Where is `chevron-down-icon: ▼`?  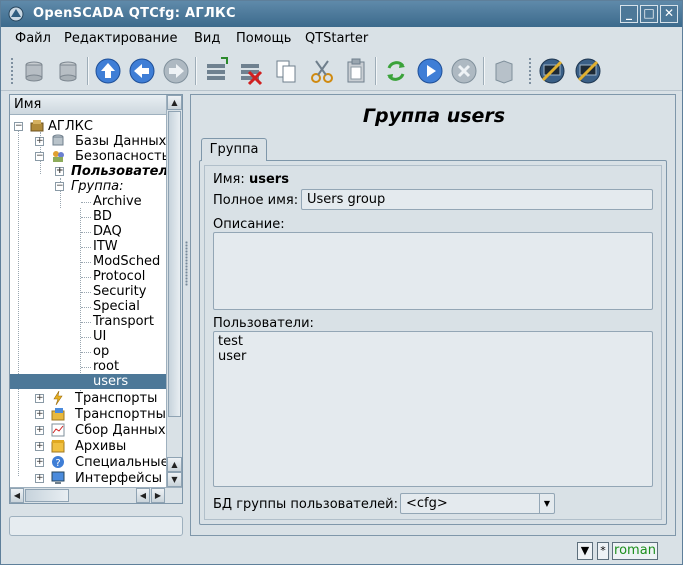 chevron-down-icon: ▼ is located at coordinates (546, 503).